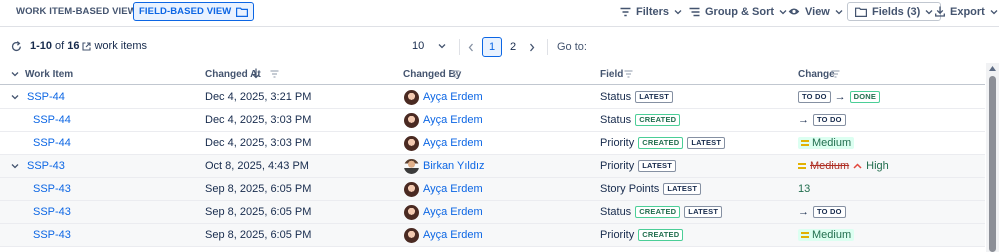 This screenshot has width=999, height=252. I want to click on fields-icon, so click(861, 12).